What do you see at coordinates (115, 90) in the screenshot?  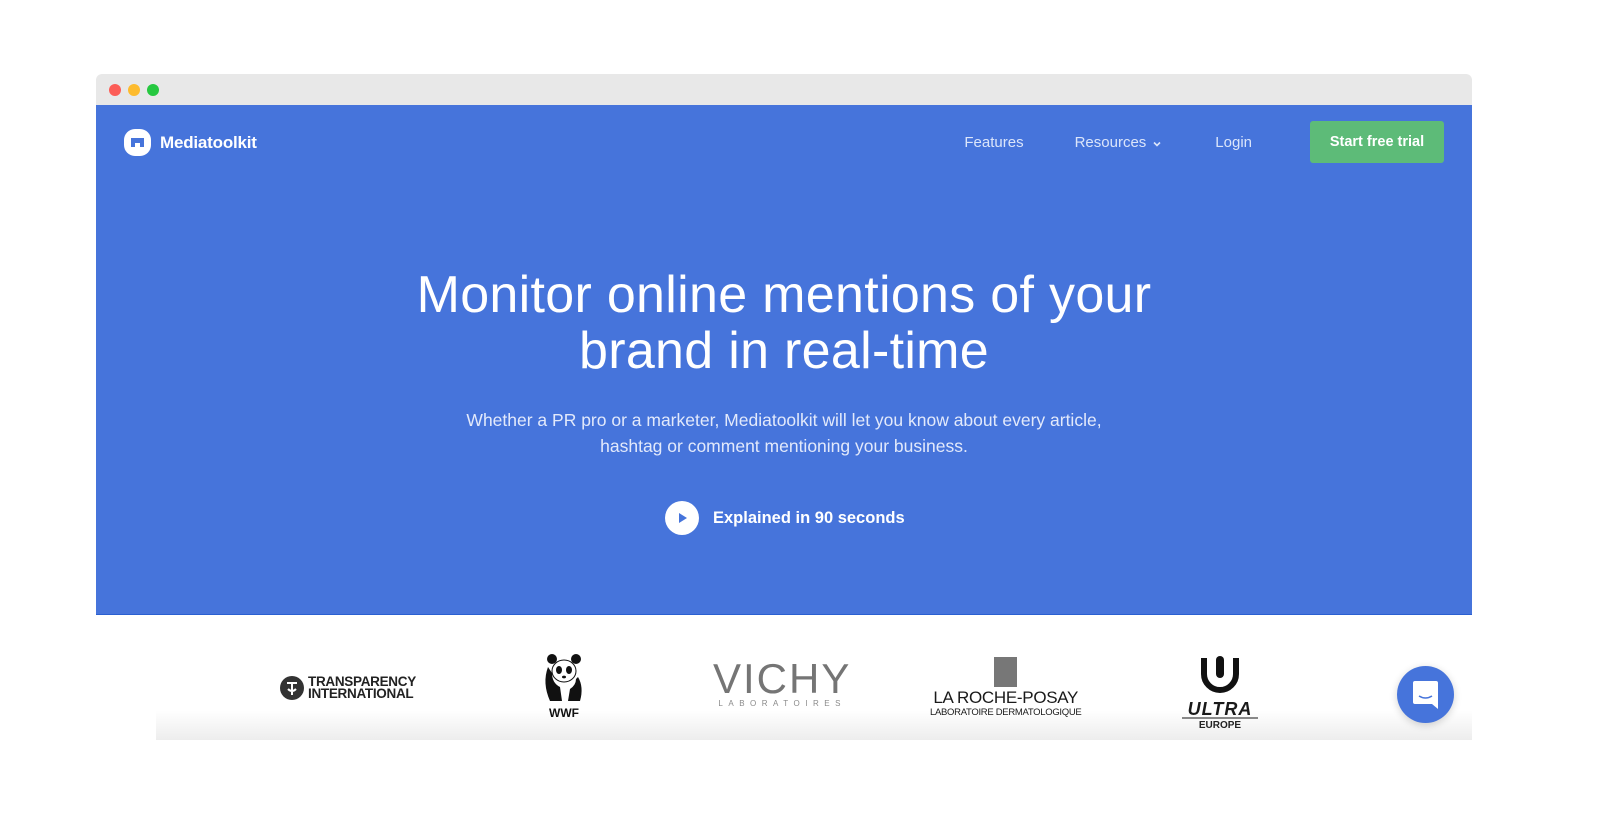 I see `close-window-button` at bounding box center [115, 90].